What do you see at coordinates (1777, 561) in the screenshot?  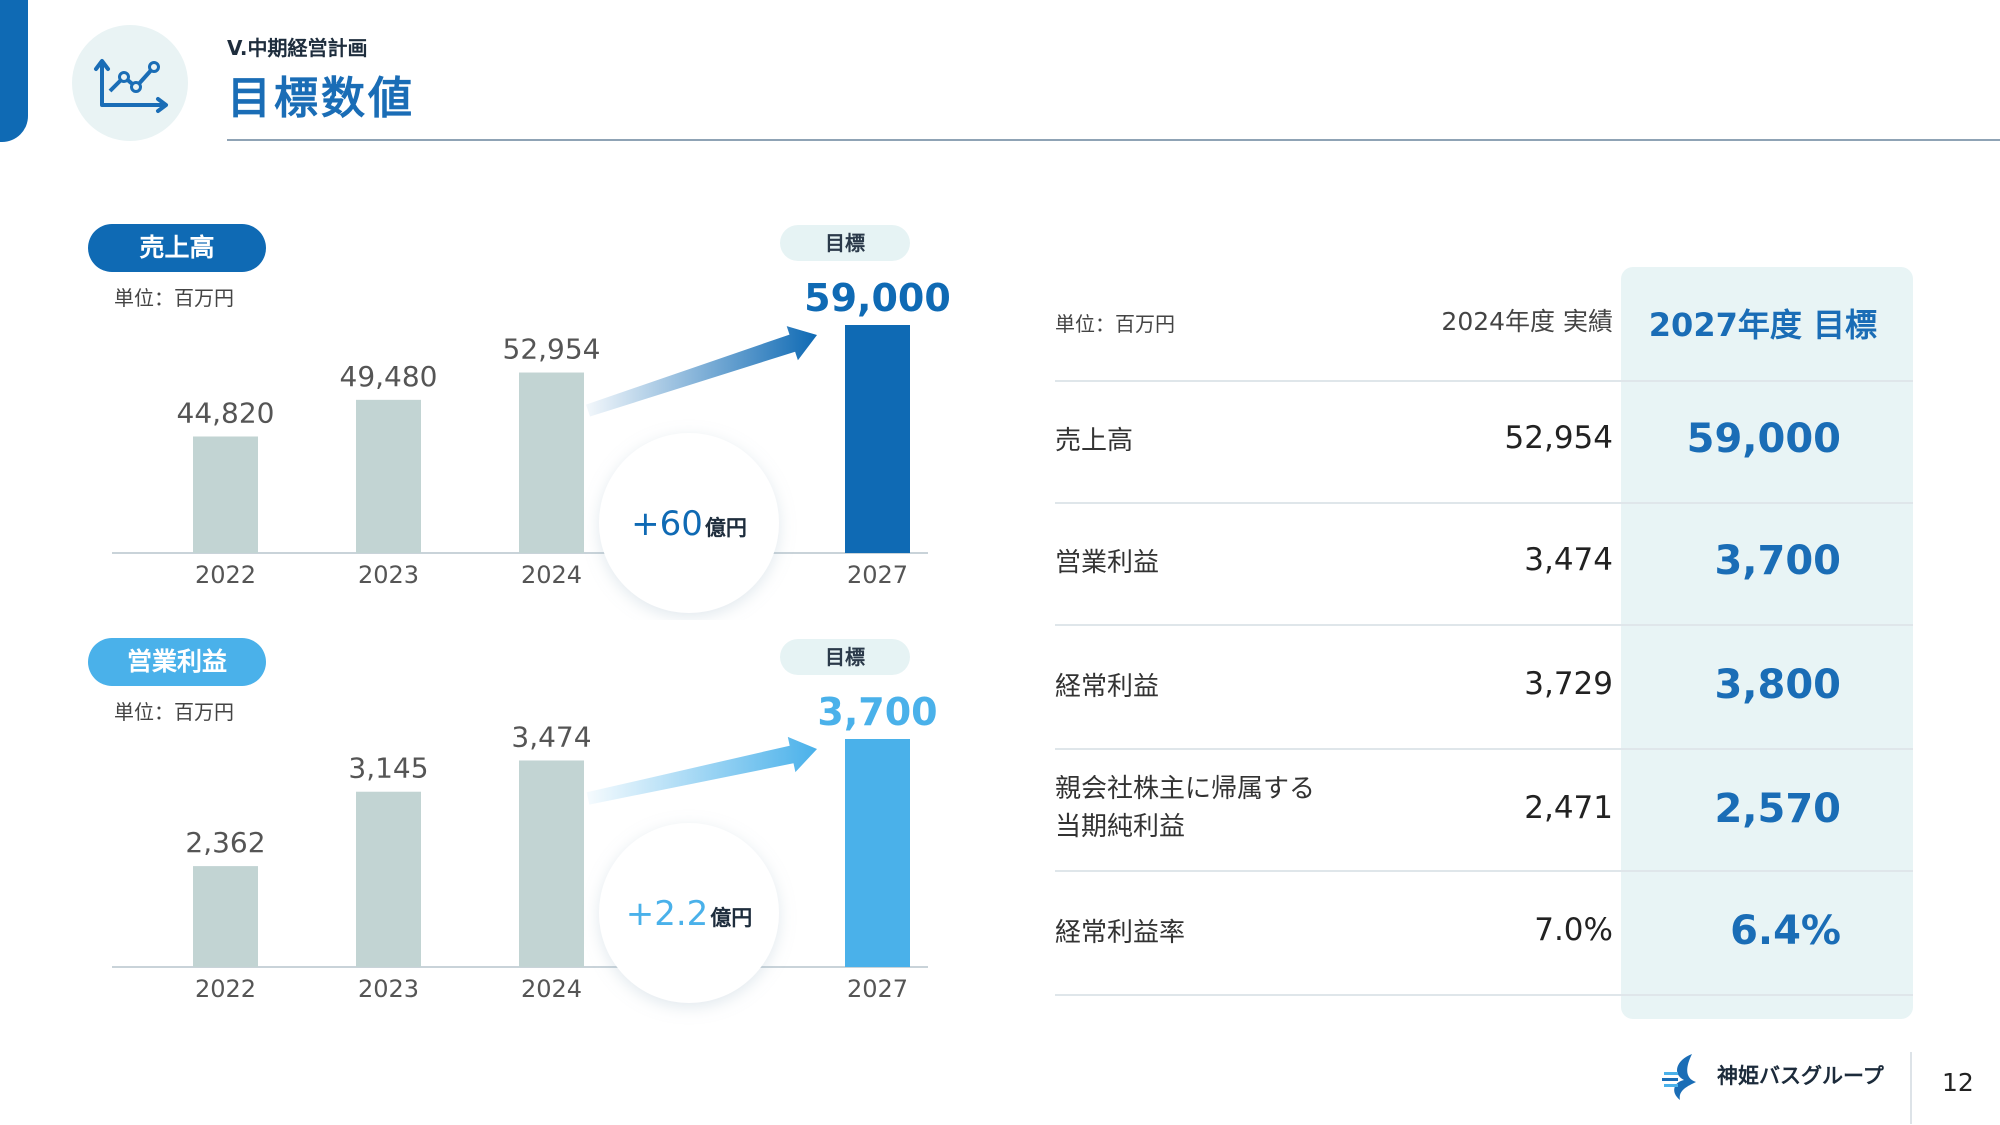 I see `row-target-value: 3,700` at bounding box center [1777, 561].